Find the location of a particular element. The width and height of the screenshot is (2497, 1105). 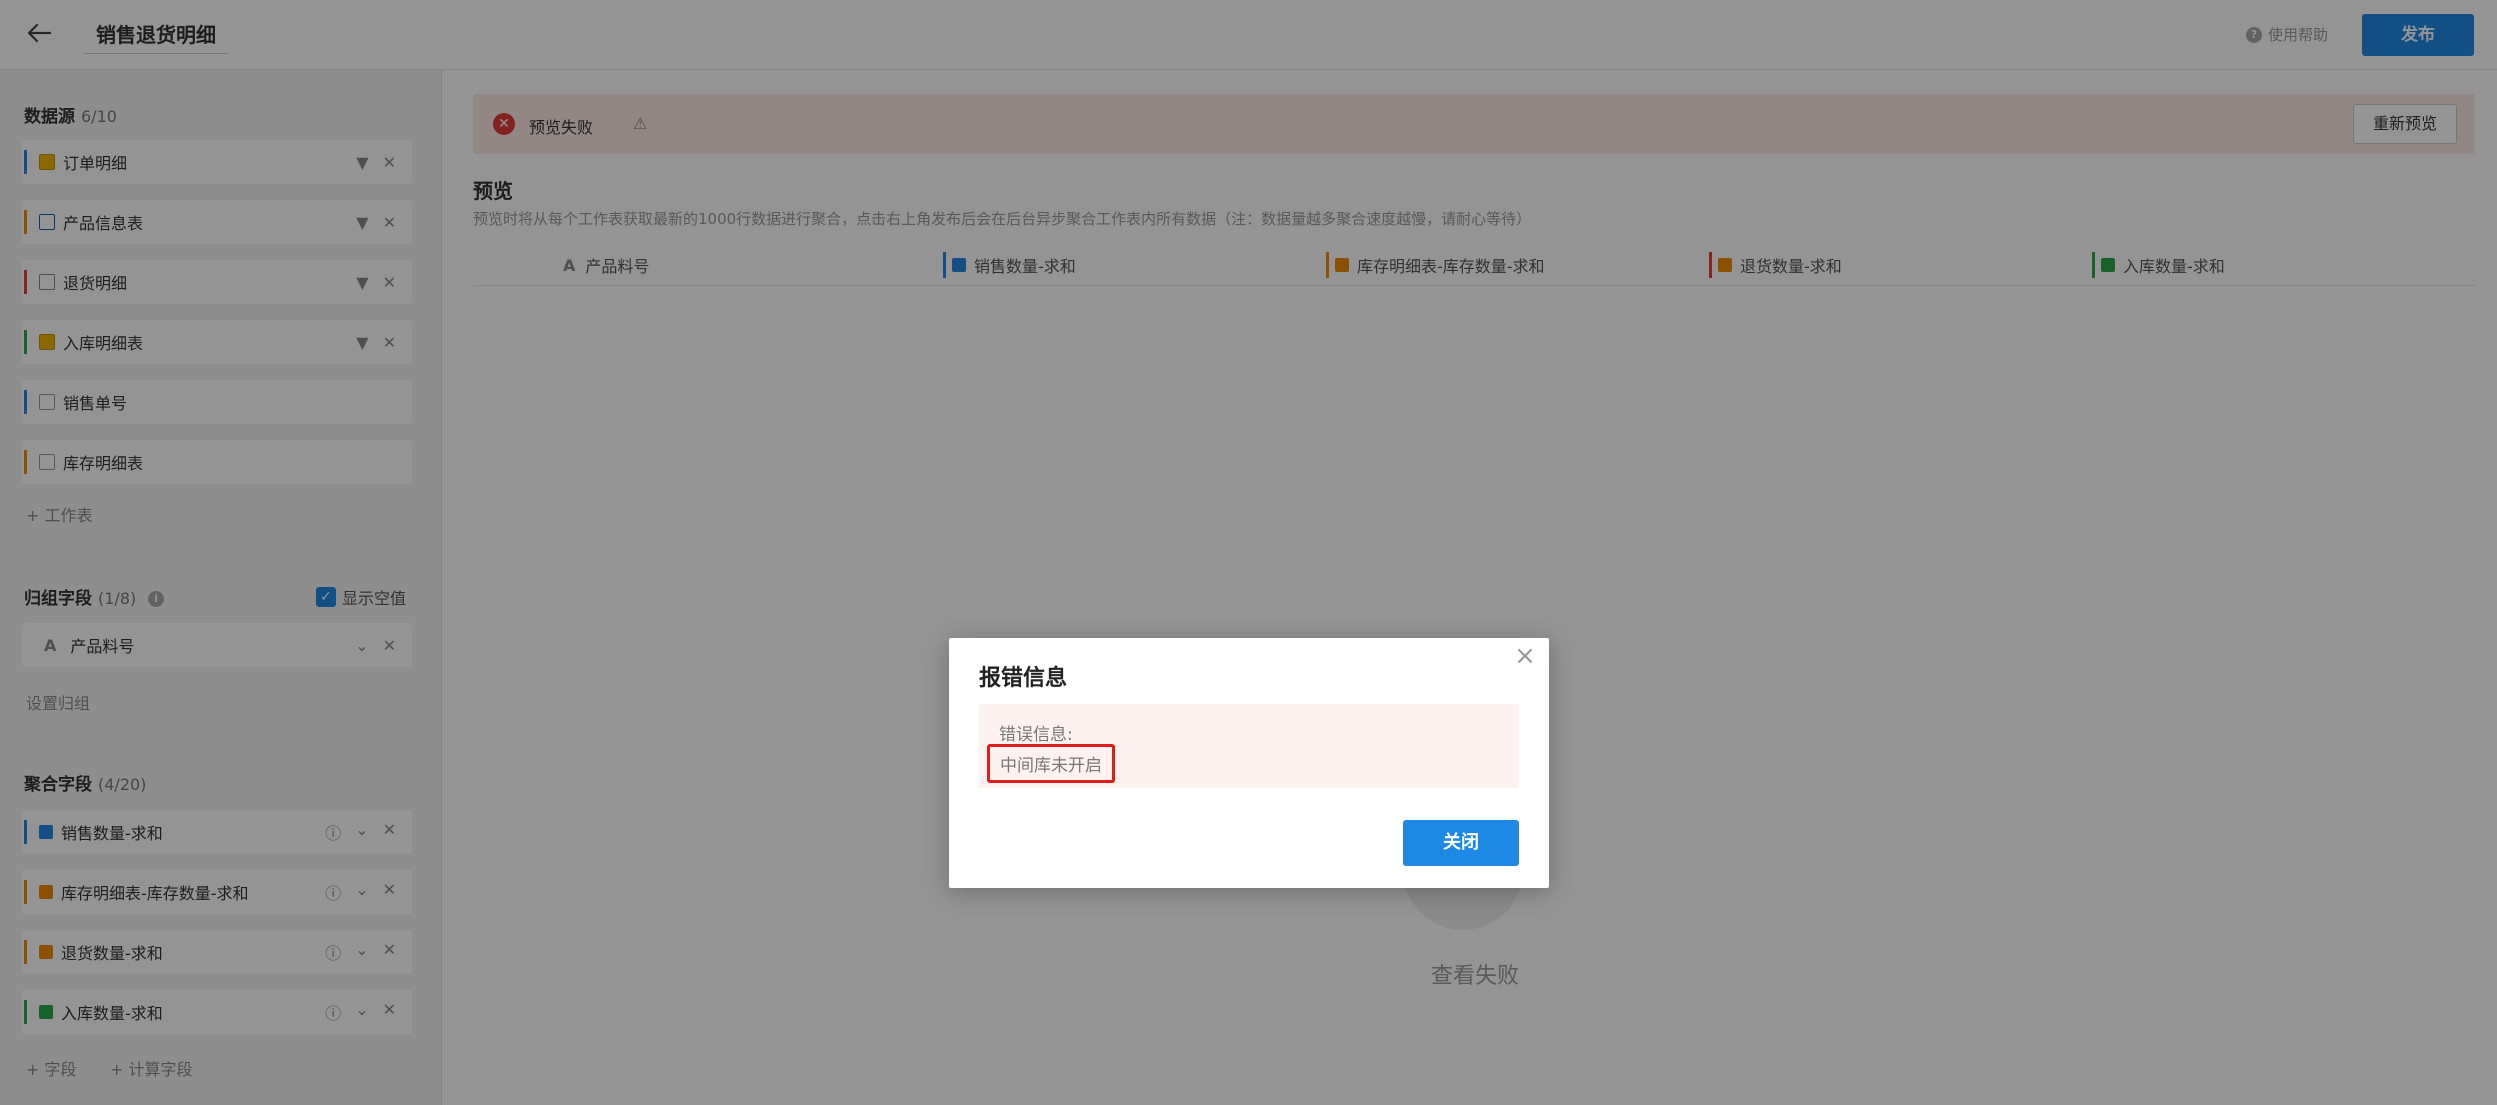

error-dialog: 报错信息 × 错误信息: 中间库未开启 关闭 is located at coordinates (1249, 763).